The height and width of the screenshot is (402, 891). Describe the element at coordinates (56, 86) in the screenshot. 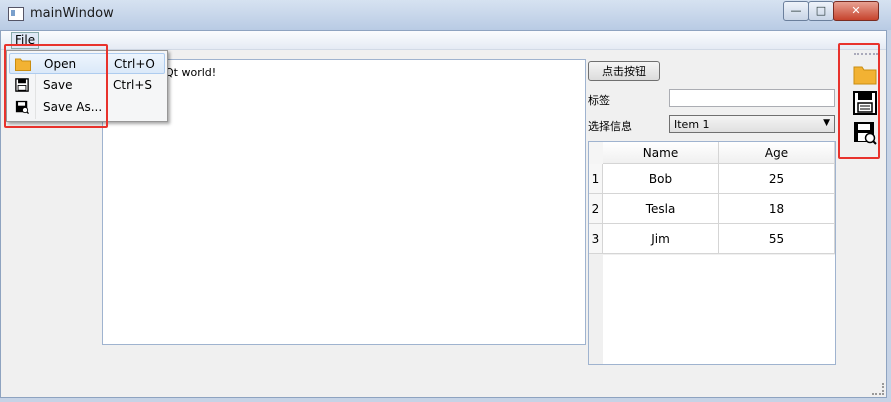

I see `highlight-box-menu` at that location.